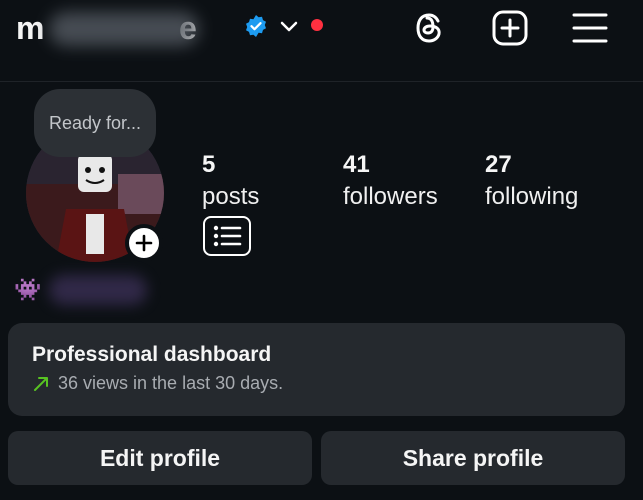 The width and height of the screenshot is (643, 500). Describe the element at coordinates (28, 289) in the screenshot. I see `alien-emoji-icon: 👾` at that location.